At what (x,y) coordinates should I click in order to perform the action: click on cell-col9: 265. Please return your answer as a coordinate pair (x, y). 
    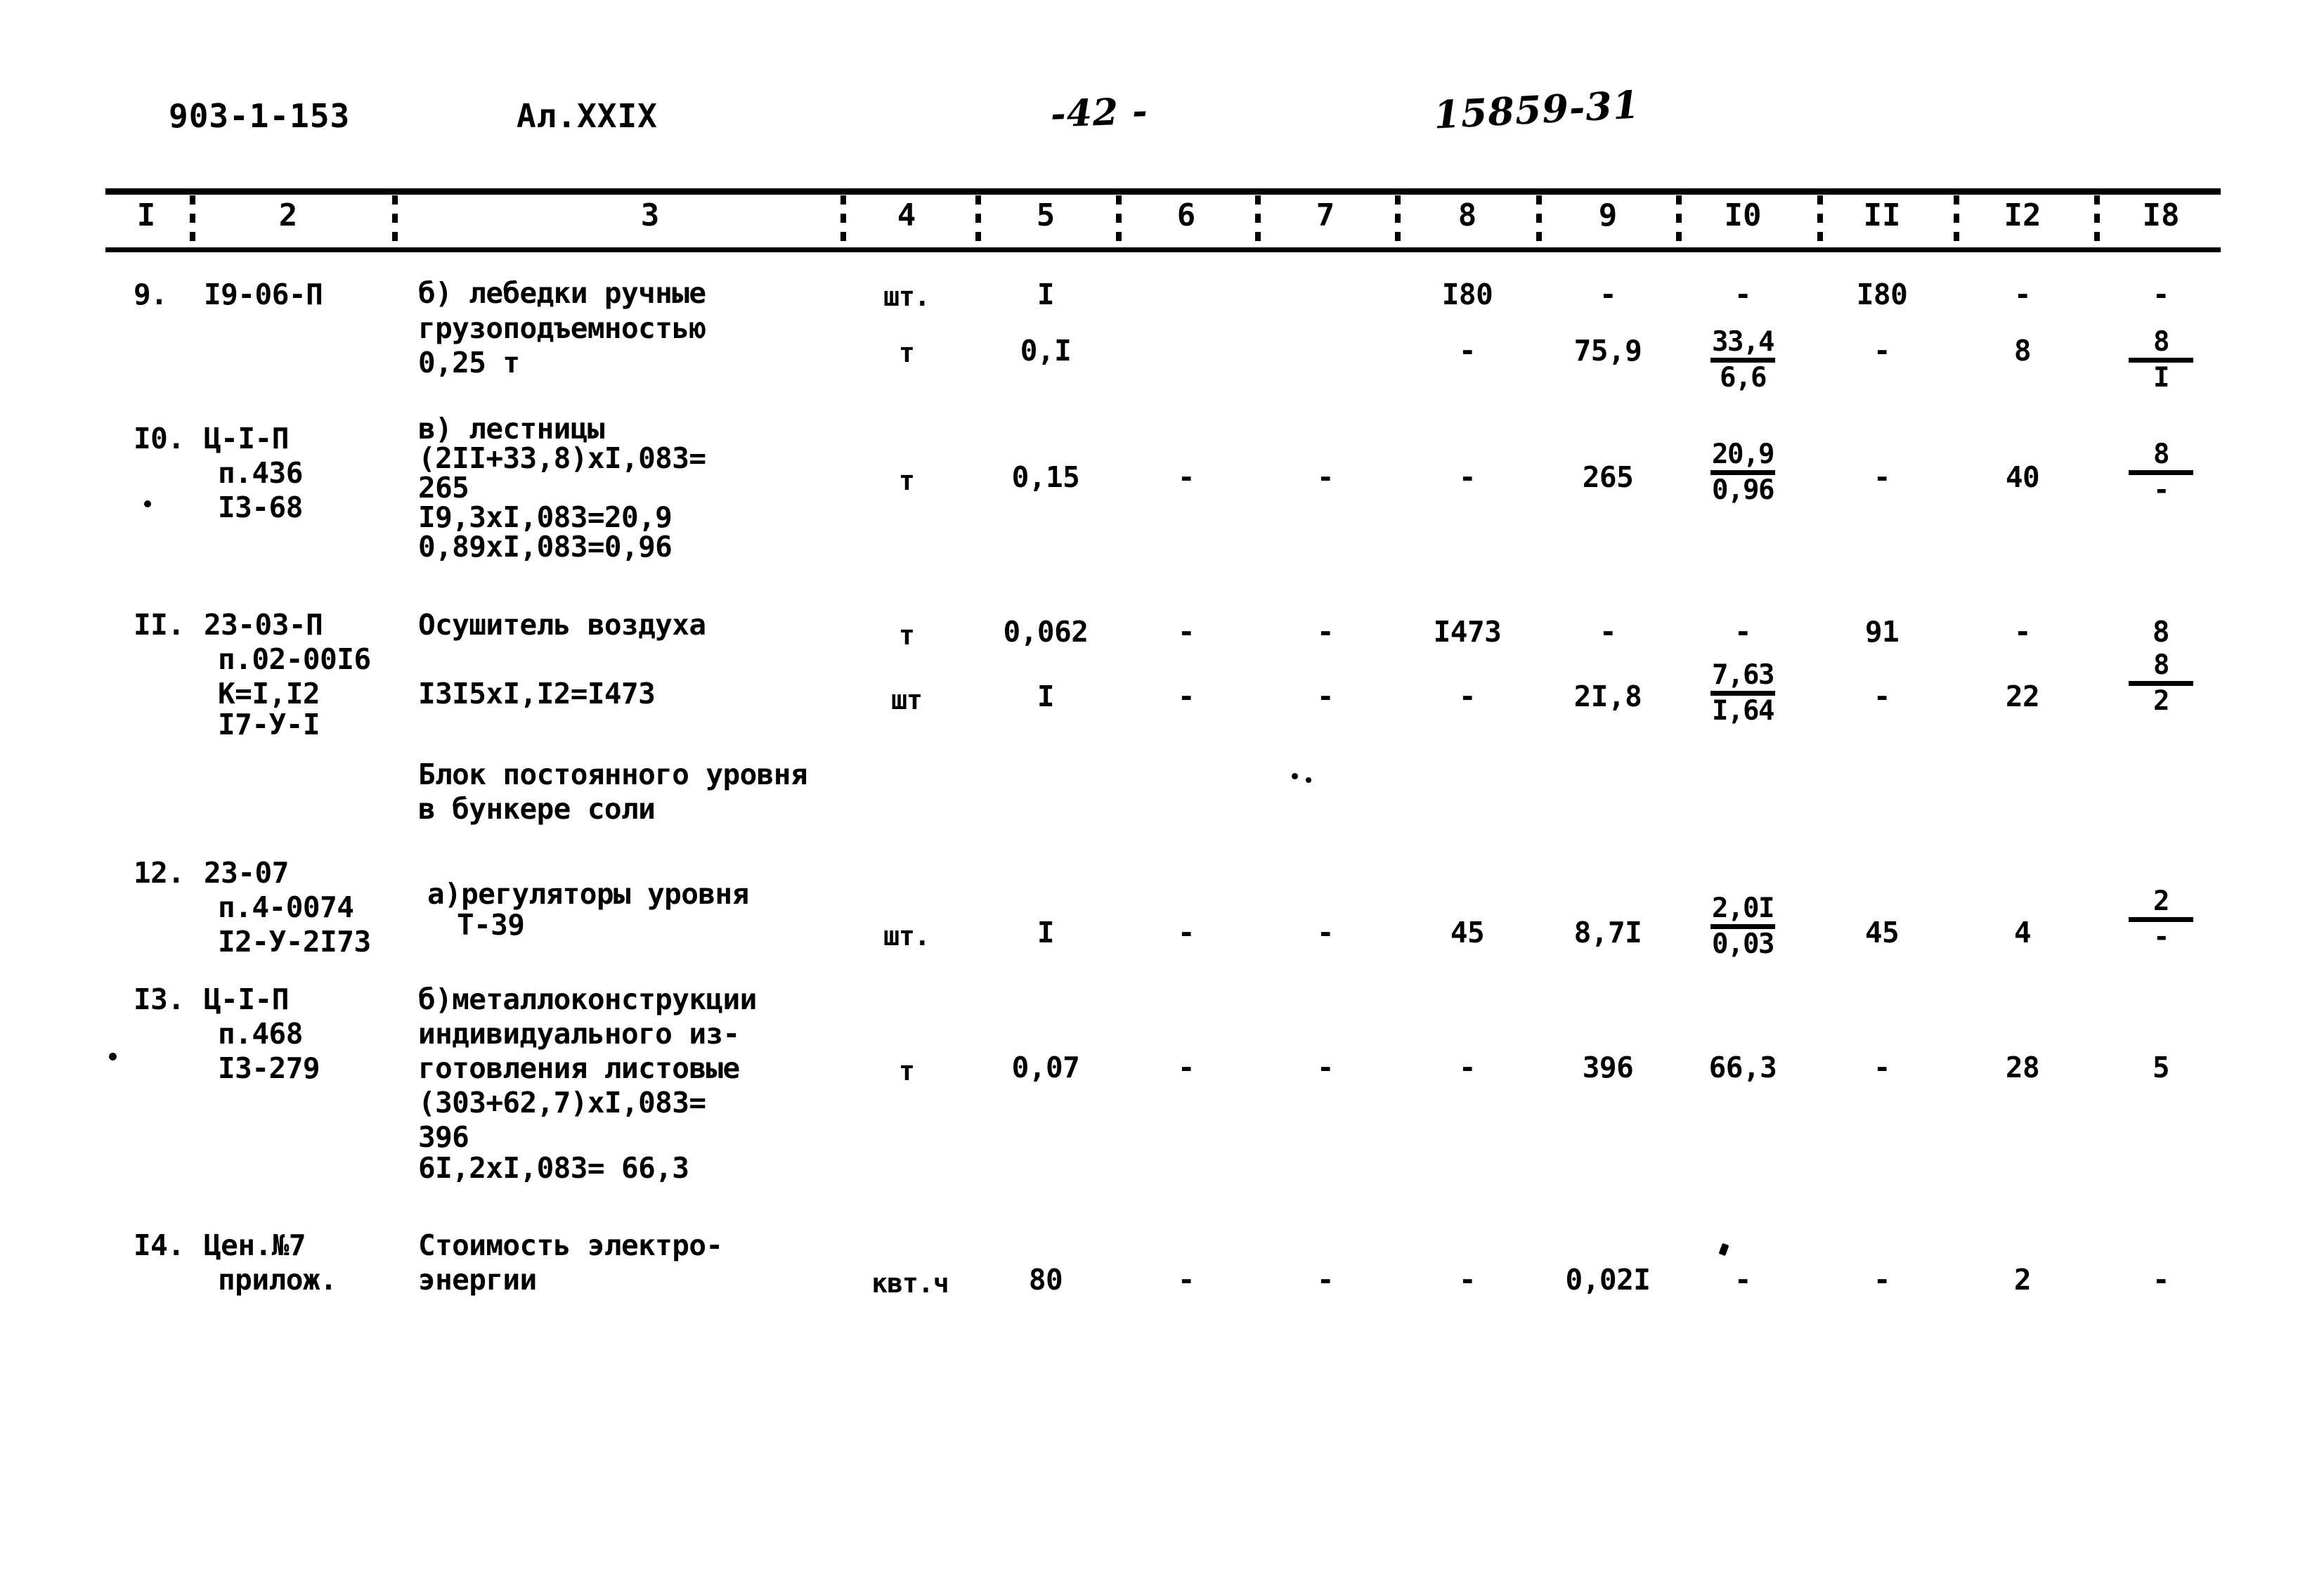
    Looking at the image, I should click on (1608, 477).